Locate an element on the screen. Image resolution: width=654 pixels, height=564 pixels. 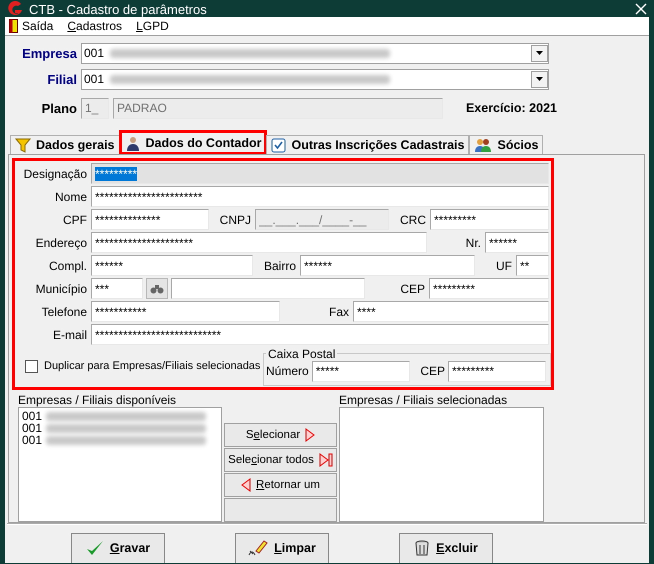
eraser-icon is located at coordinates (258, 548).